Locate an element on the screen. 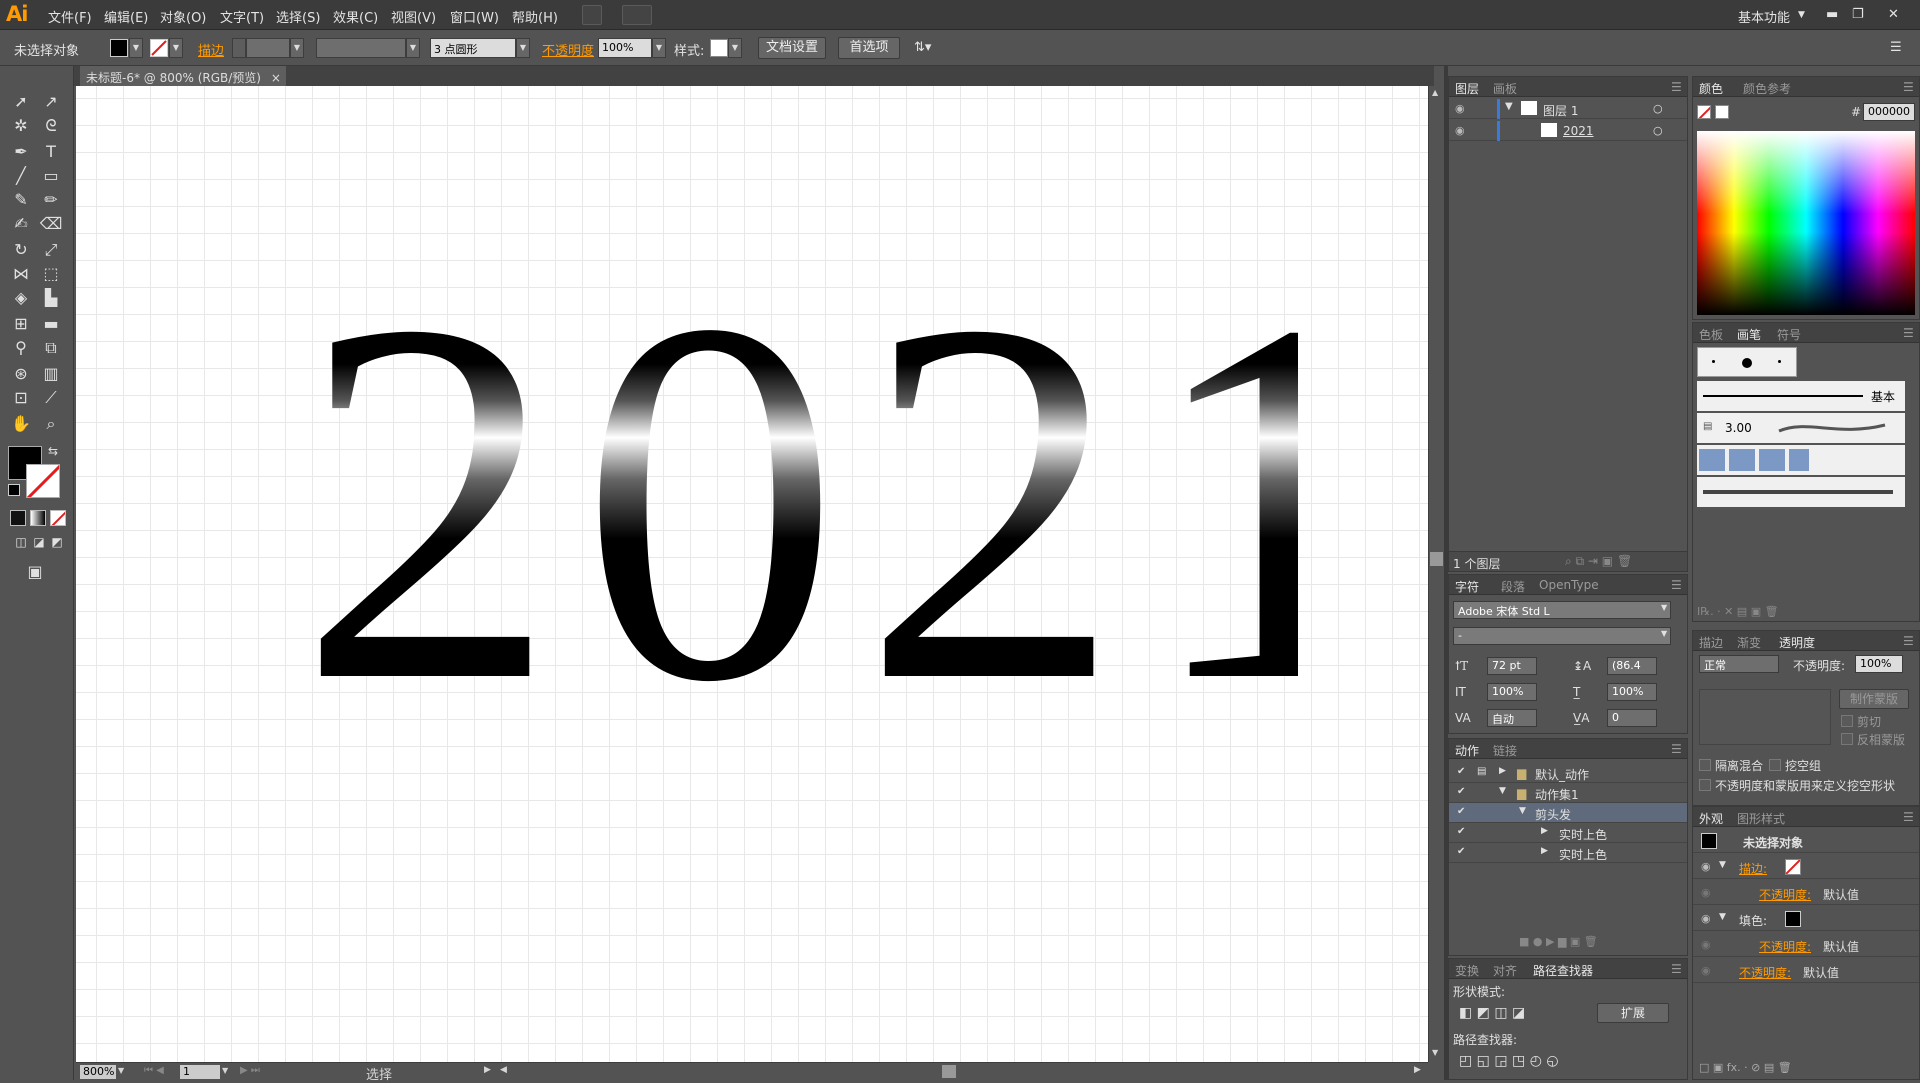 The image size is (1920, 1083). menu-file: 文件(F) is located at coordinates (70, 16).